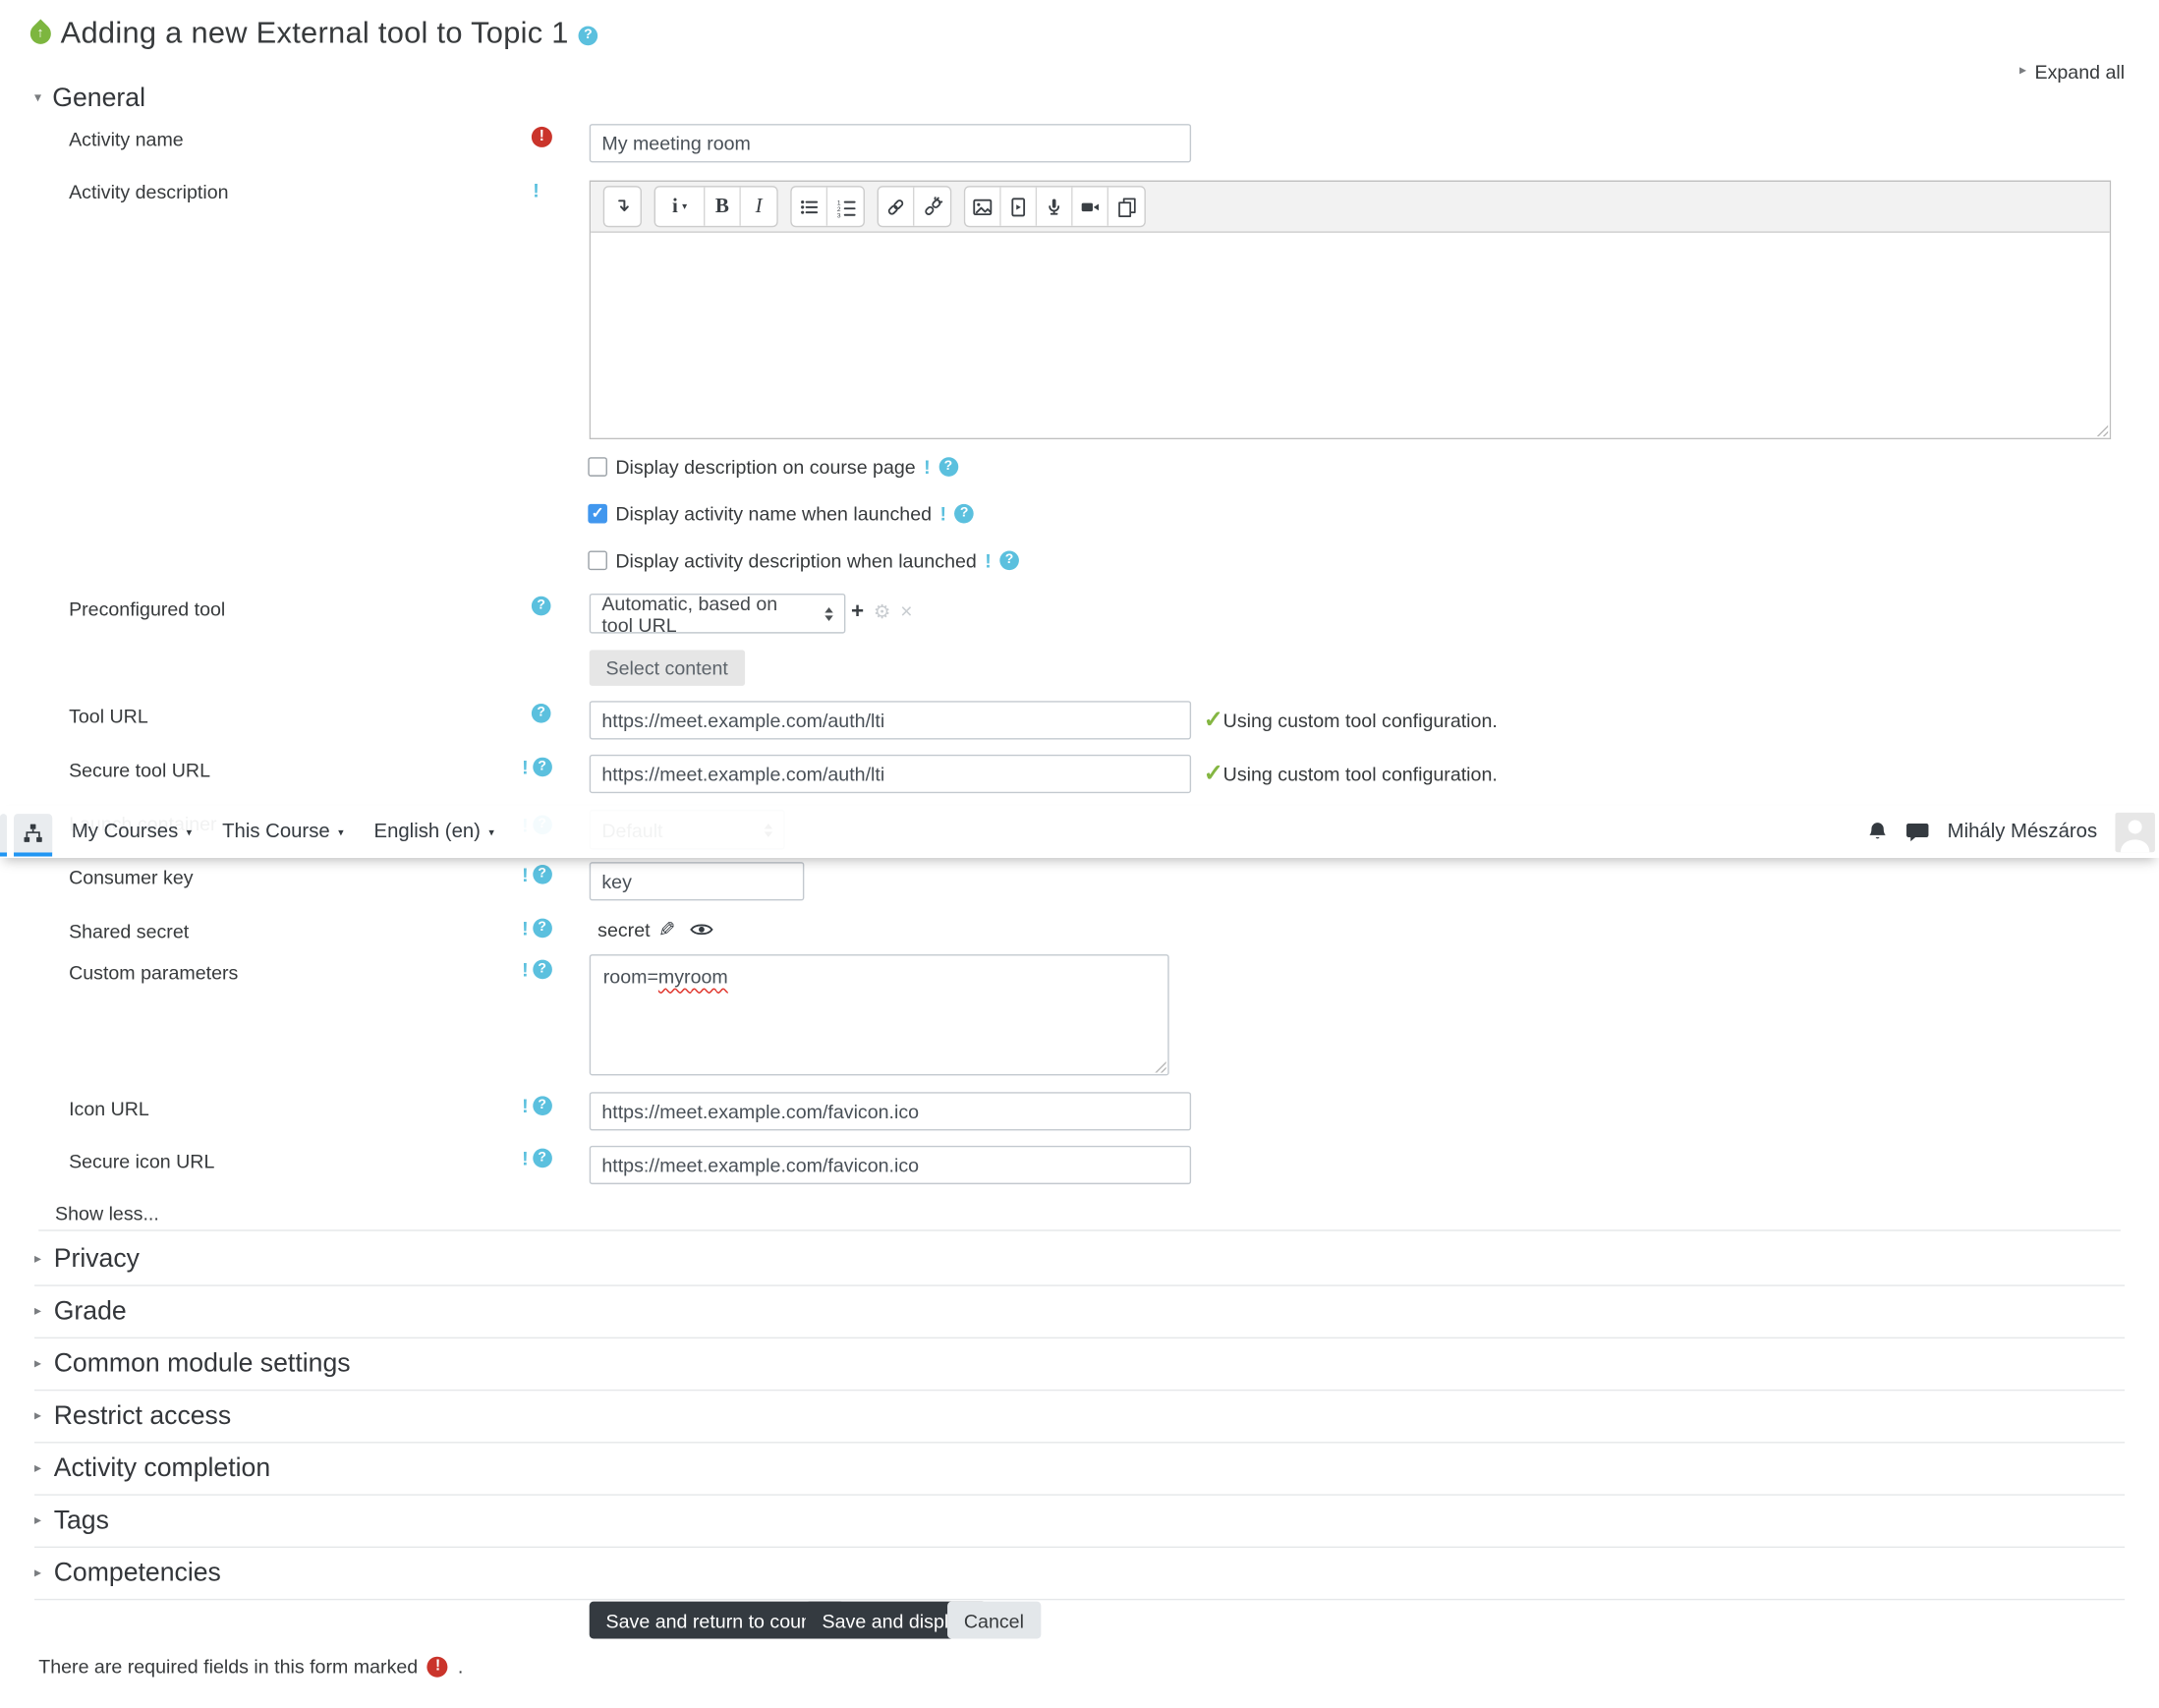  What do you see at coordinates (4, 834) in the screenshot?
I see `nav-tab-partial` at bounding box center [4, 834].